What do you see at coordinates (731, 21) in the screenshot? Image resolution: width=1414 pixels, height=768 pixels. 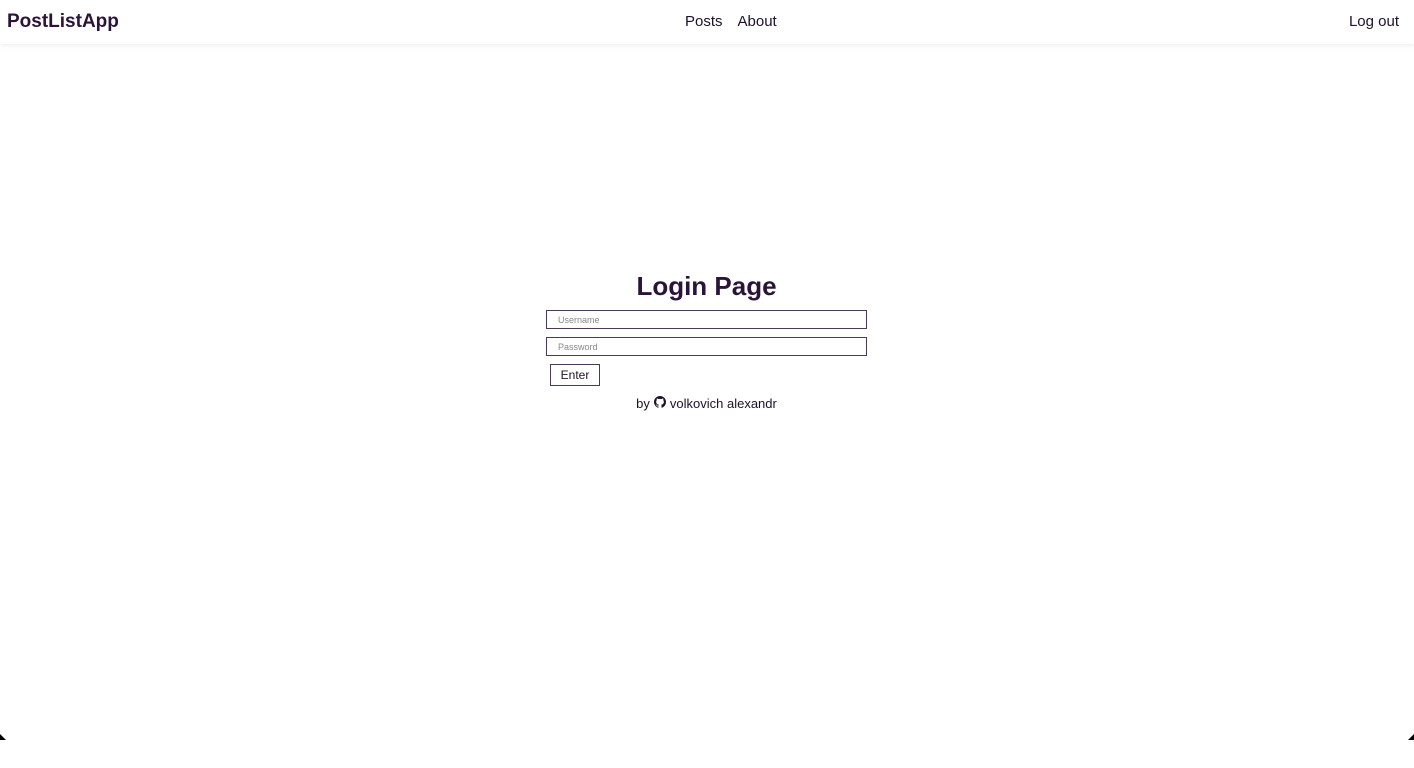 I see `nav-links: Posts About` at bounding box center [731, 21].